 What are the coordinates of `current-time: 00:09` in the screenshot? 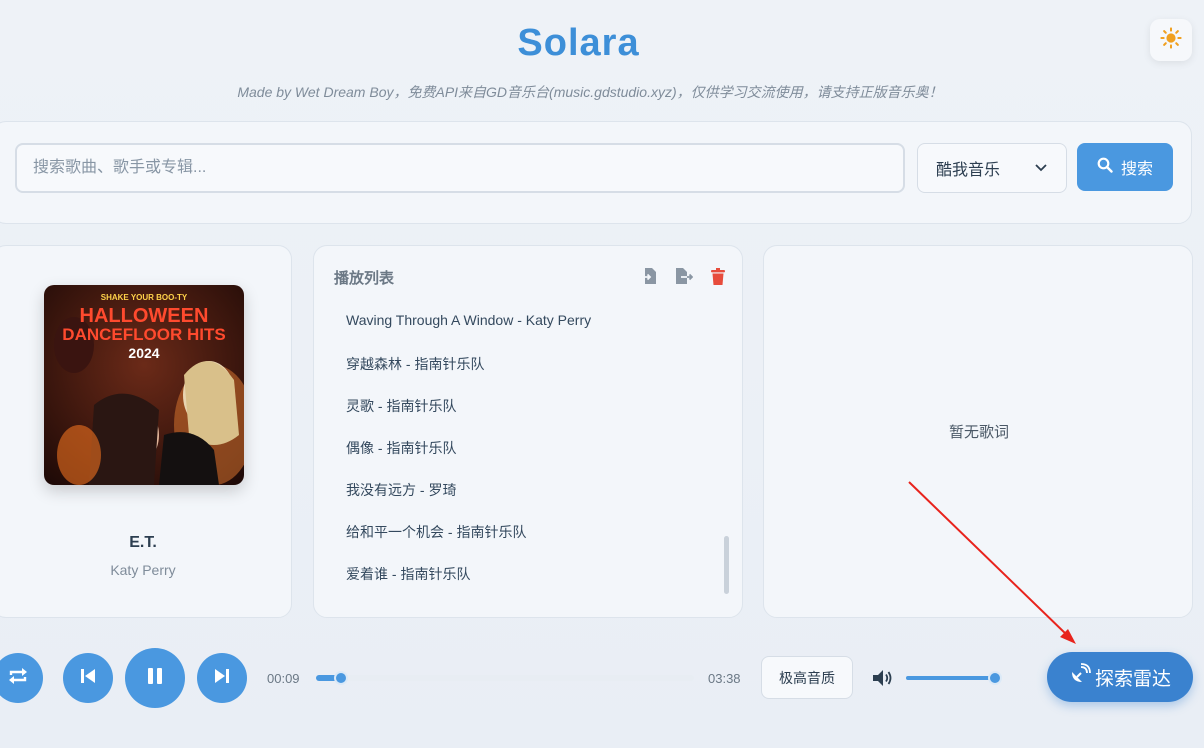 It's located at (283, 678).